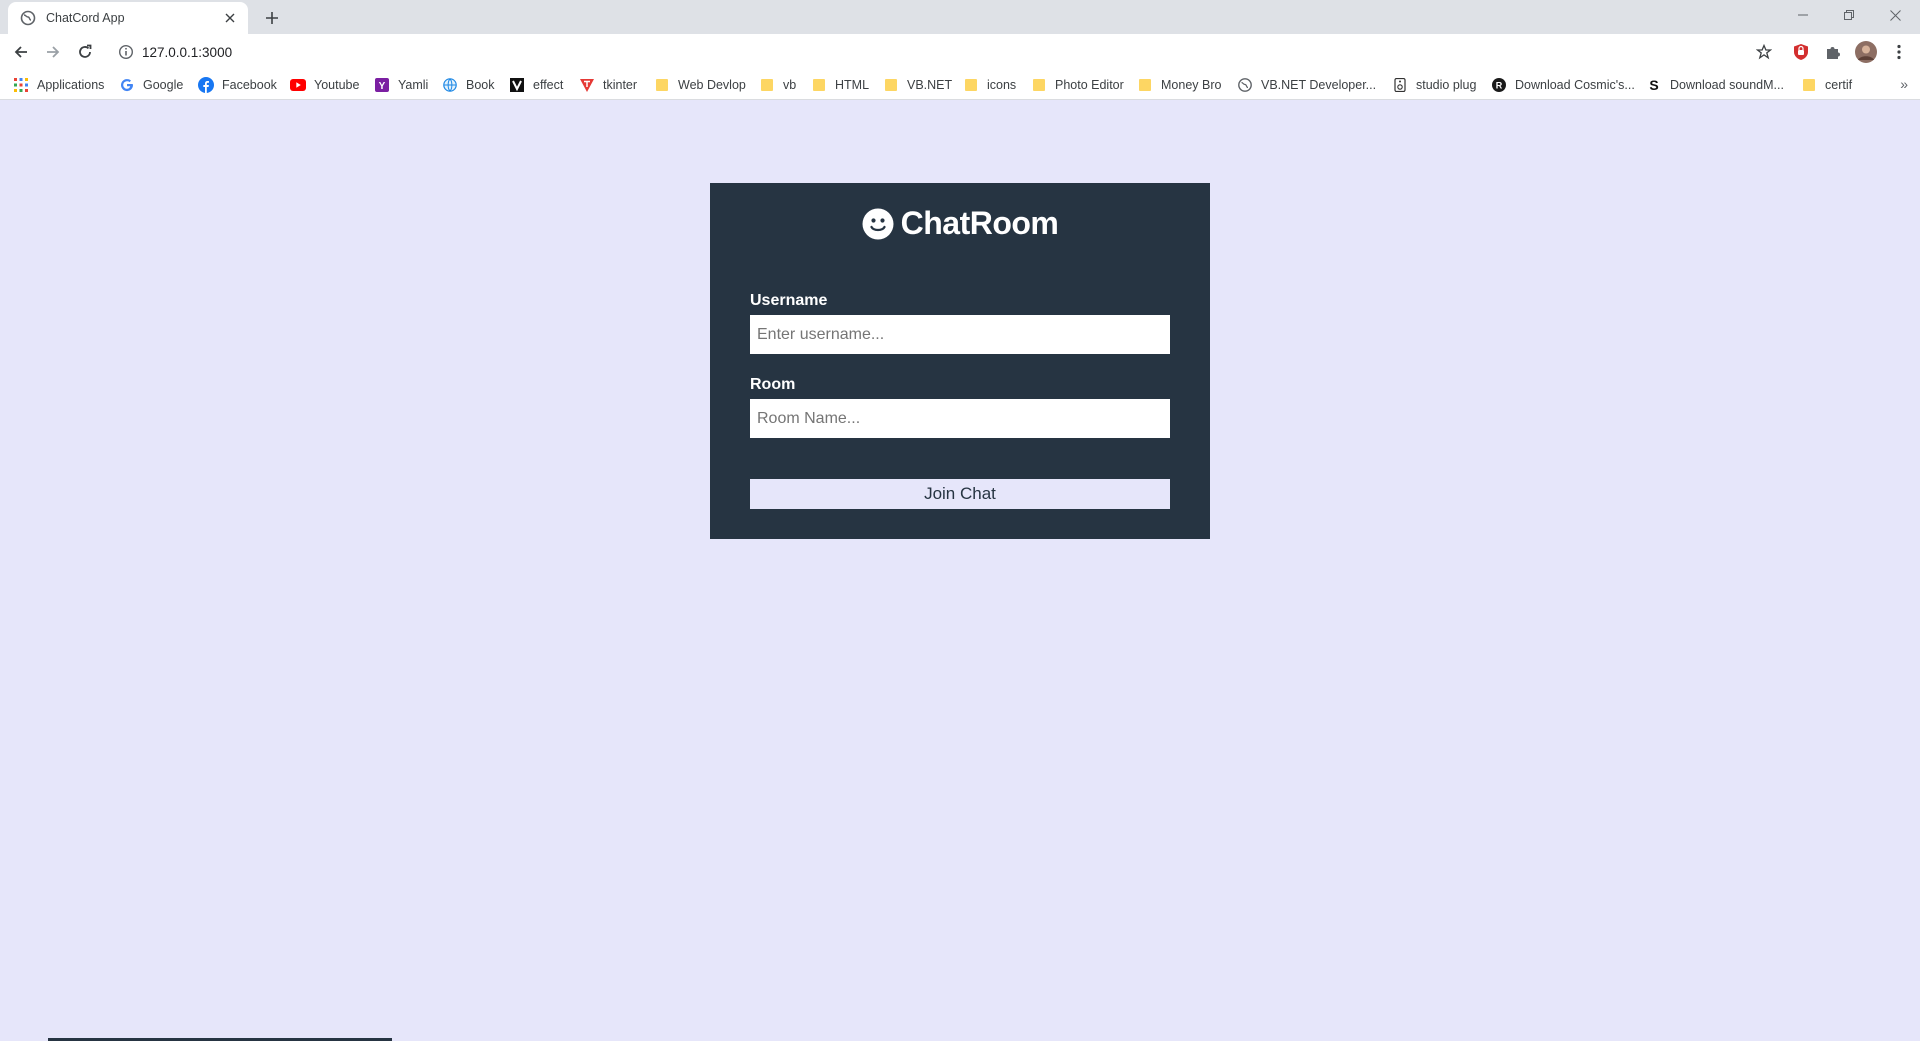 The image size is (1920, 1041). What do you see at coordinates (128, 18) in the screenshot?
I see `browser-tab: ChatCord App` at bounding box center [128, 18].